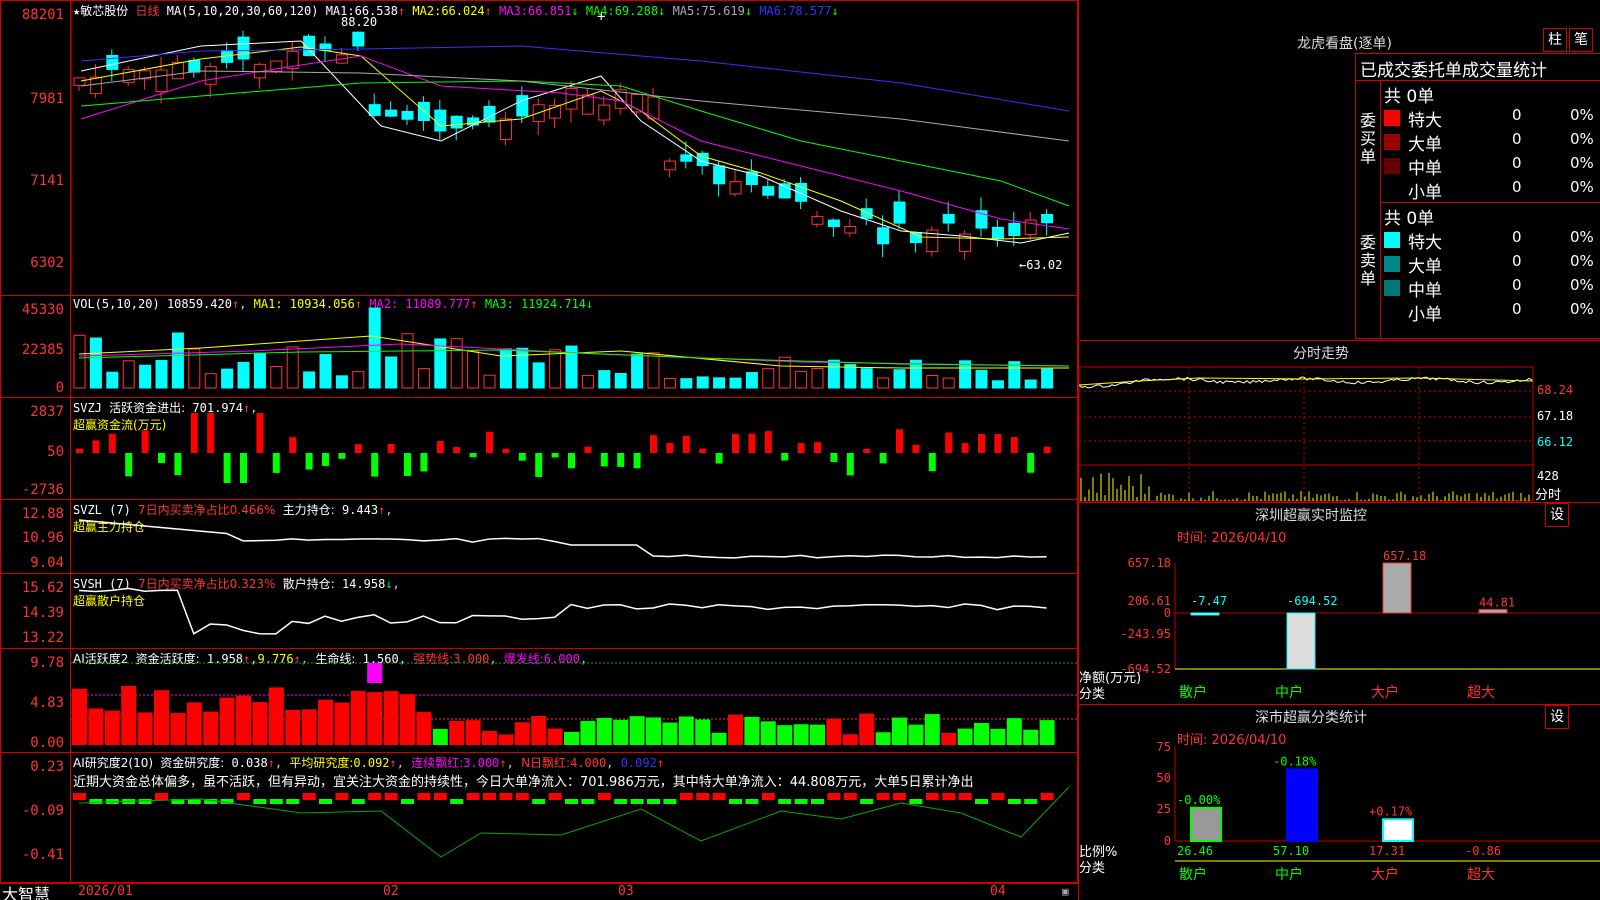  I want to click on fs-tick: 66.12, so click(1555, 442).